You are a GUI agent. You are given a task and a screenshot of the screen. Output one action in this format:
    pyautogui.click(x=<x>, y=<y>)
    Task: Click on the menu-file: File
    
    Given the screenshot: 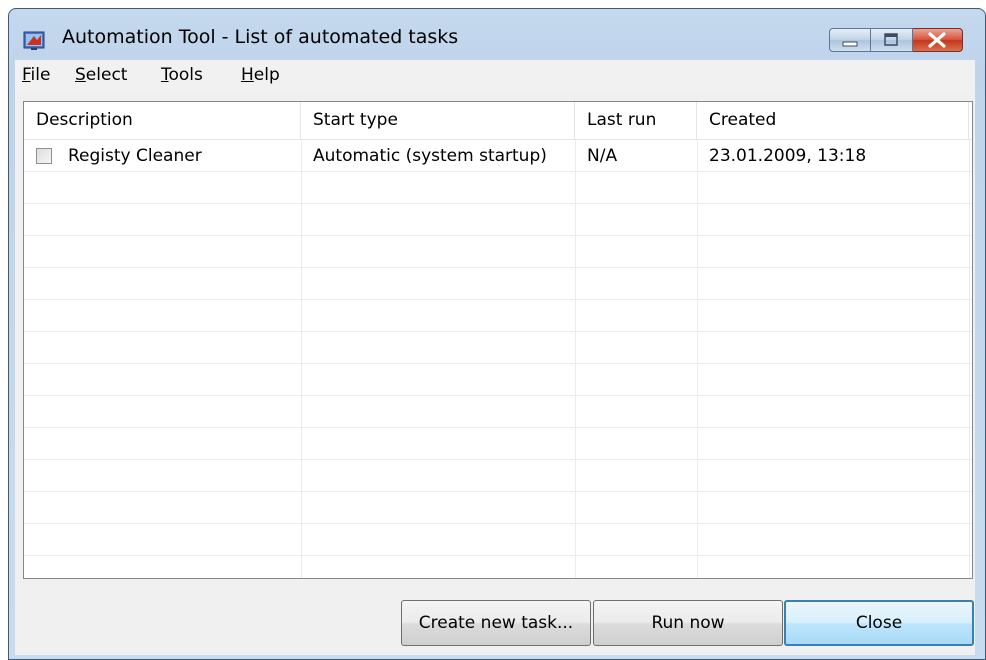 What is the action you would take?
    pyautogui.click(x=36, y=75)
    